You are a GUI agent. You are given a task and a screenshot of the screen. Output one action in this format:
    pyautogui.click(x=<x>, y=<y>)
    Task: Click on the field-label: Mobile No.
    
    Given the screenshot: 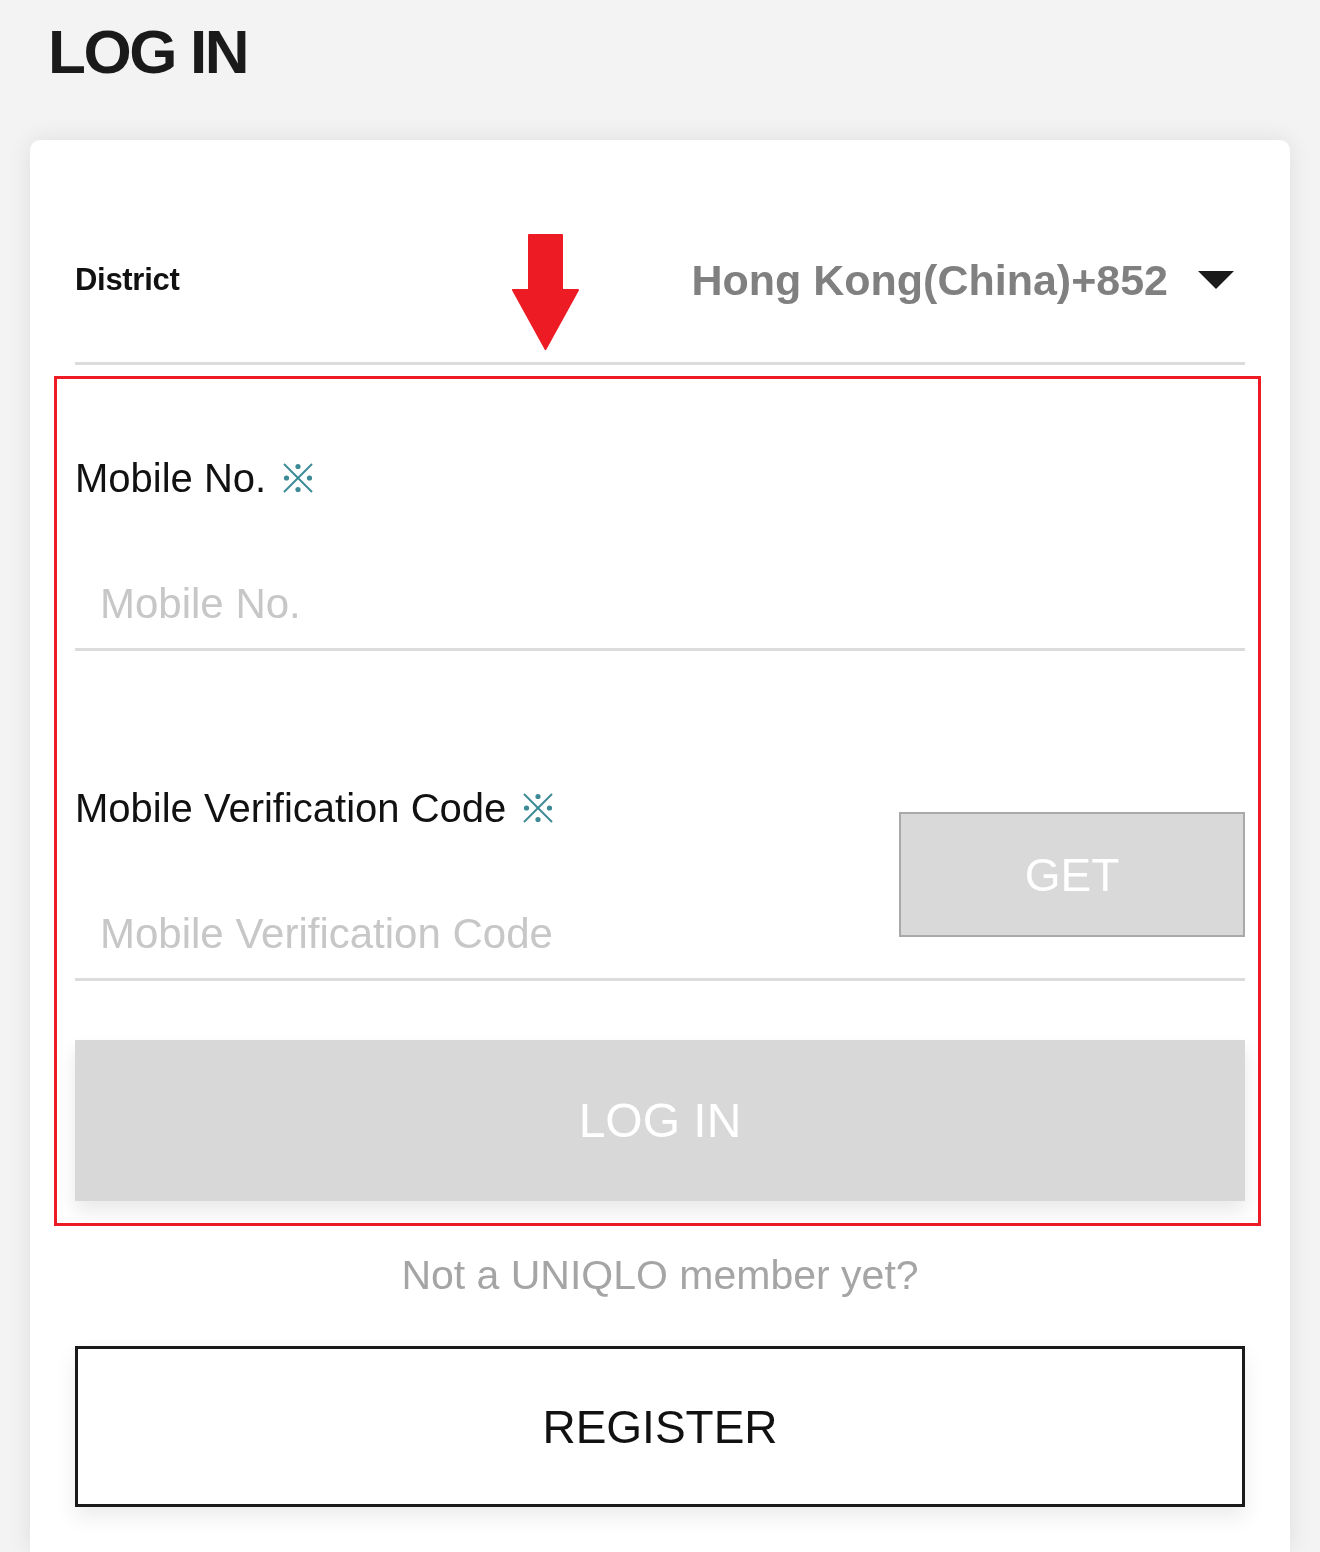 What is the action you would take?
    pyautogui.click(x=171, y=478)
    